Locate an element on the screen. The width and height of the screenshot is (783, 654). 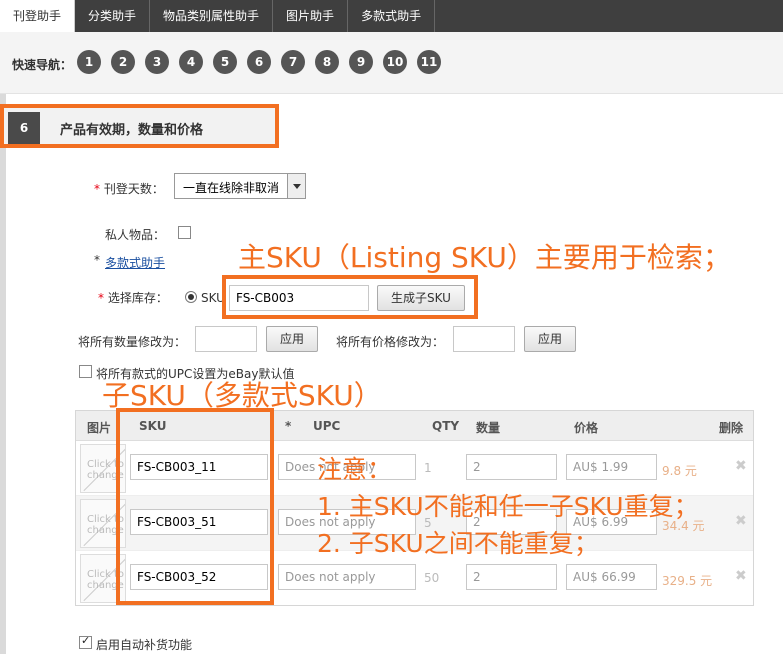
set-all-price-label: 将所有价格修改为： is located at coordinates (390, 342).